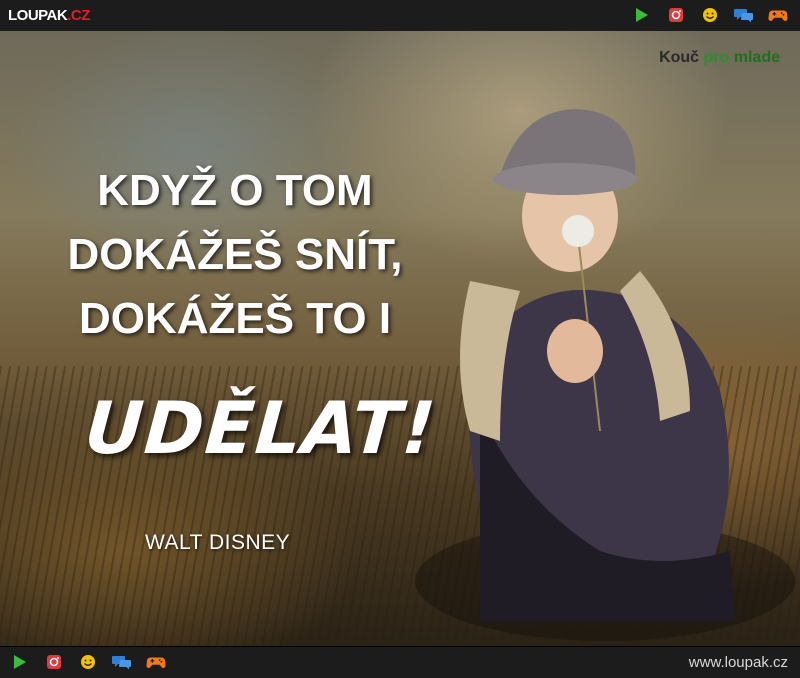 The image size is (800, 678). I want to click on quote-line-2: DOKÁŽEŠ SNÍT,, so click(235, 254).